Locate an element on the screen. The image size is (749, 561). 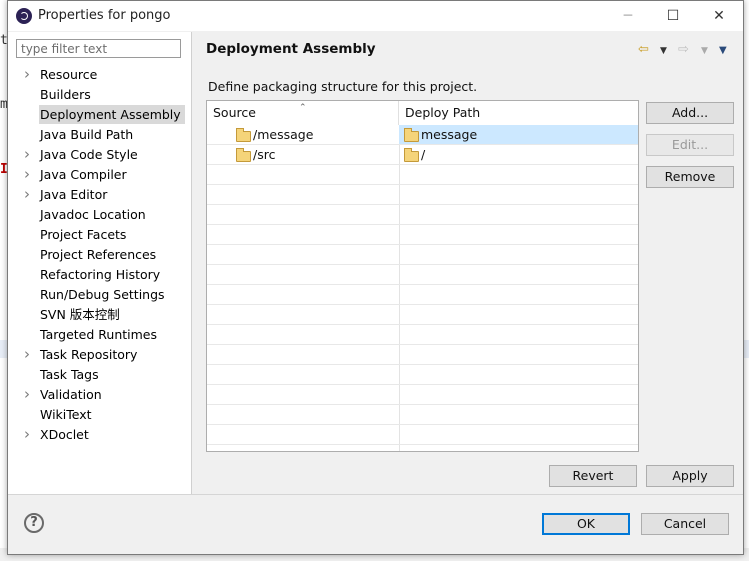
nav-item: Java Compiler is located at coordinates (85, 174).